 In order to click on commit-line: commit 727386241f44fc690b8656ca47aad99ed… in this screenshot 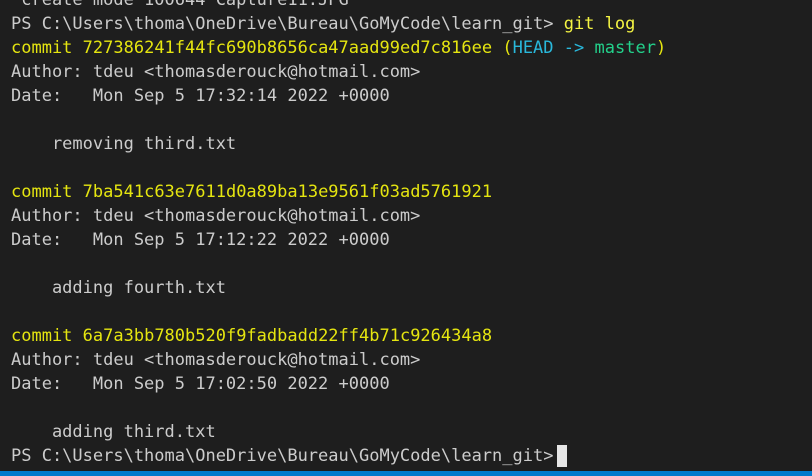, I will do `click(338, 48)`.